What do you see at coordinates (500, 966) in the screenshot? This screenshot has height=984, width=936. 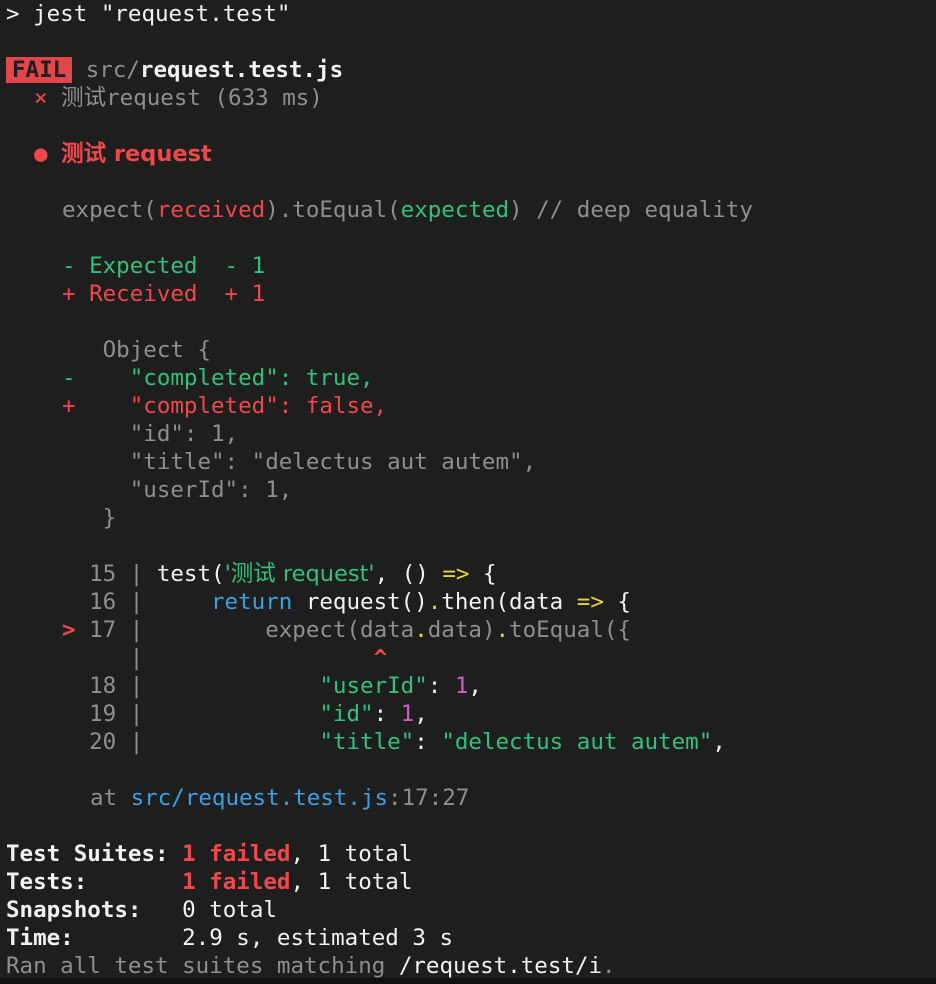 I see `test-pattern: /request.test/i` at bounding box center [500, 966].